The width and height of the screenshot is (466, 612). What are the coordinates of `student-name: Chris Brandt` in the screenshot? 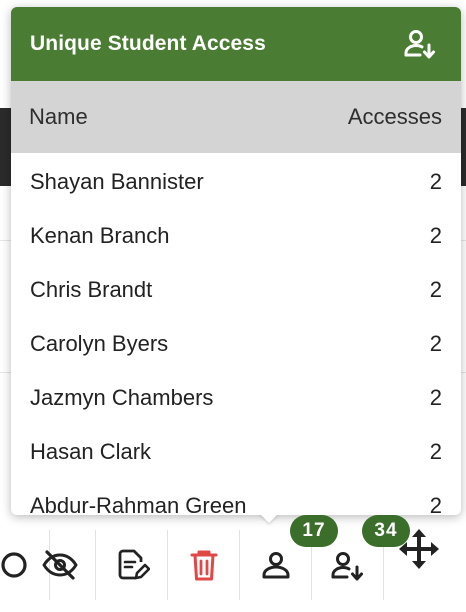 It's located at (91, 289).